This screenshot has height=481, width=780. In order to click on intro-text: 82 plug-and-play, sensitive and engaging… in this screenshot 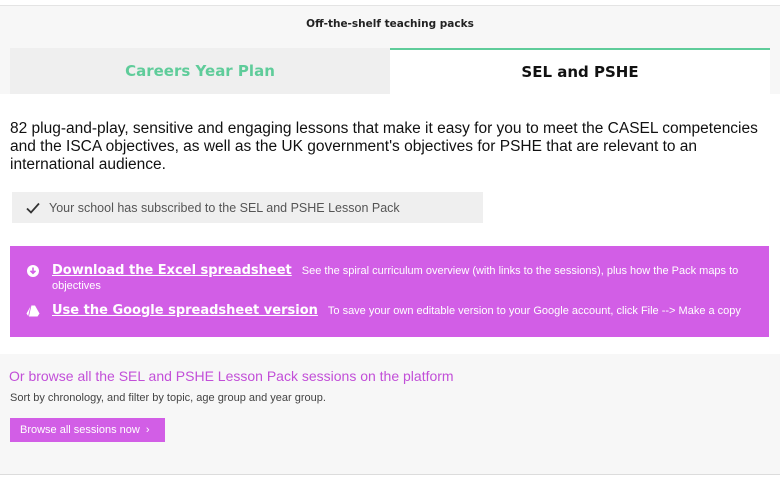, I will do `click(384, 146)`.